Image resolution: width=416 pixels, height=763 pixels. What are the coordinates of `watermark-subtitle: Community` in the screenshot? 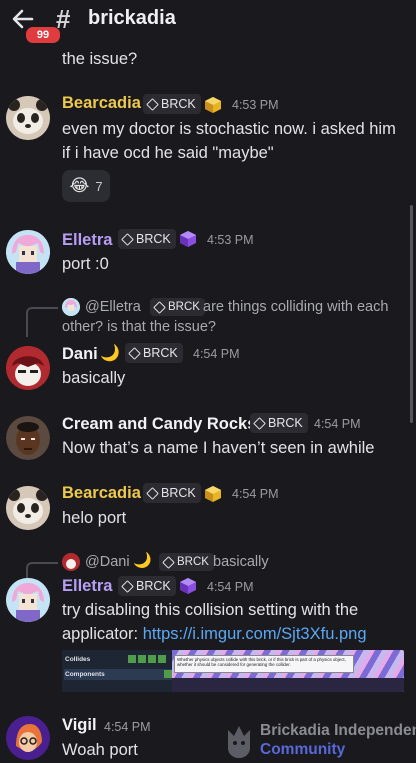 It's located at (303, 749).